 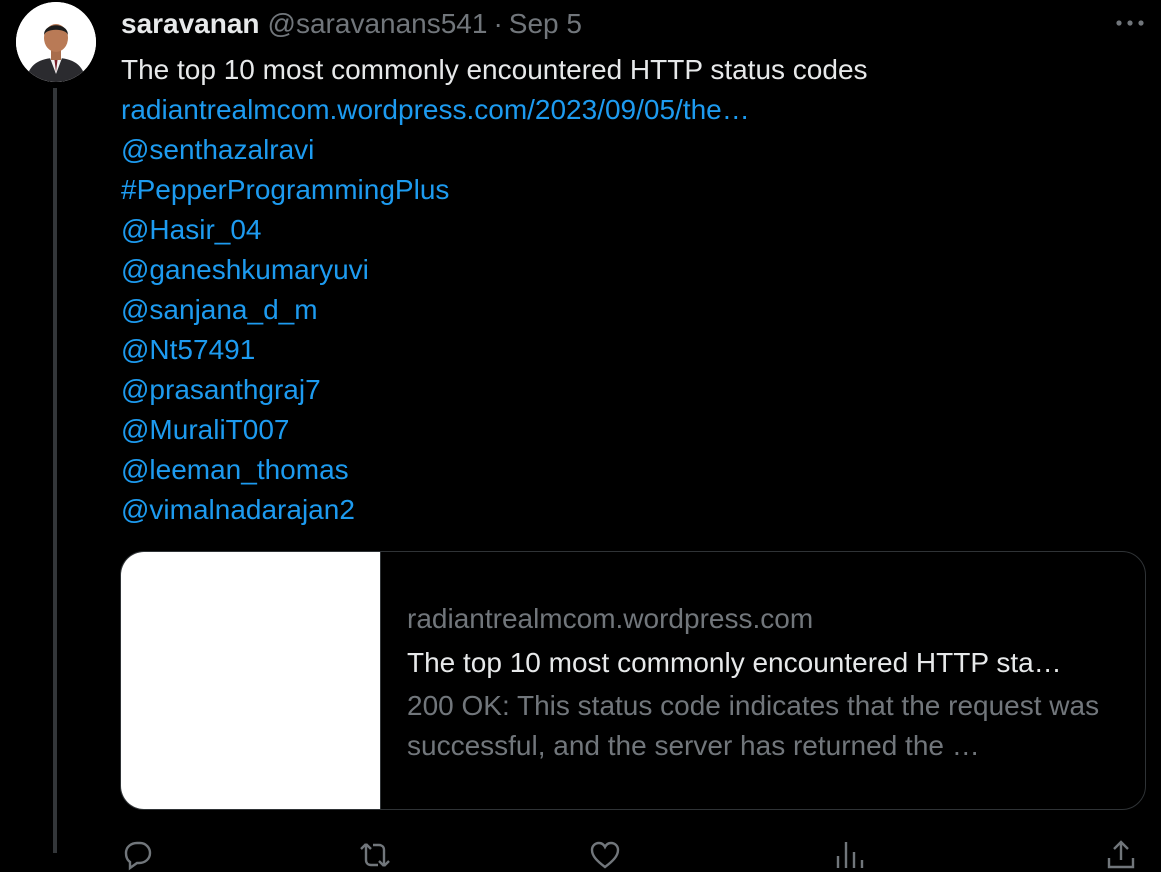 I want to click on tweet-header: saravanan @saravanans541 · Sep 5, so click(x=351, y=24).